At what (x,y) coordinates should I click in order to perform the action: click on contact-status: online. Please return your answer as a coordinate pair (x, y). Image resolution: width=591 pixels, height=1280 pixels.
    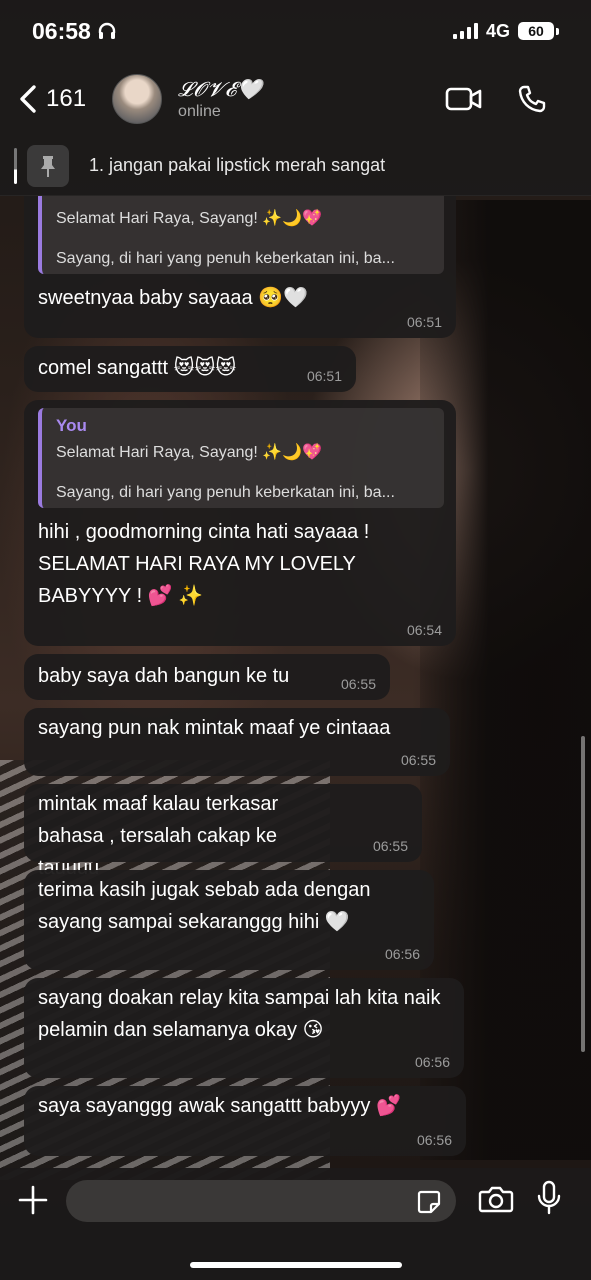
    Looking at the image, I should click on (199, 111).